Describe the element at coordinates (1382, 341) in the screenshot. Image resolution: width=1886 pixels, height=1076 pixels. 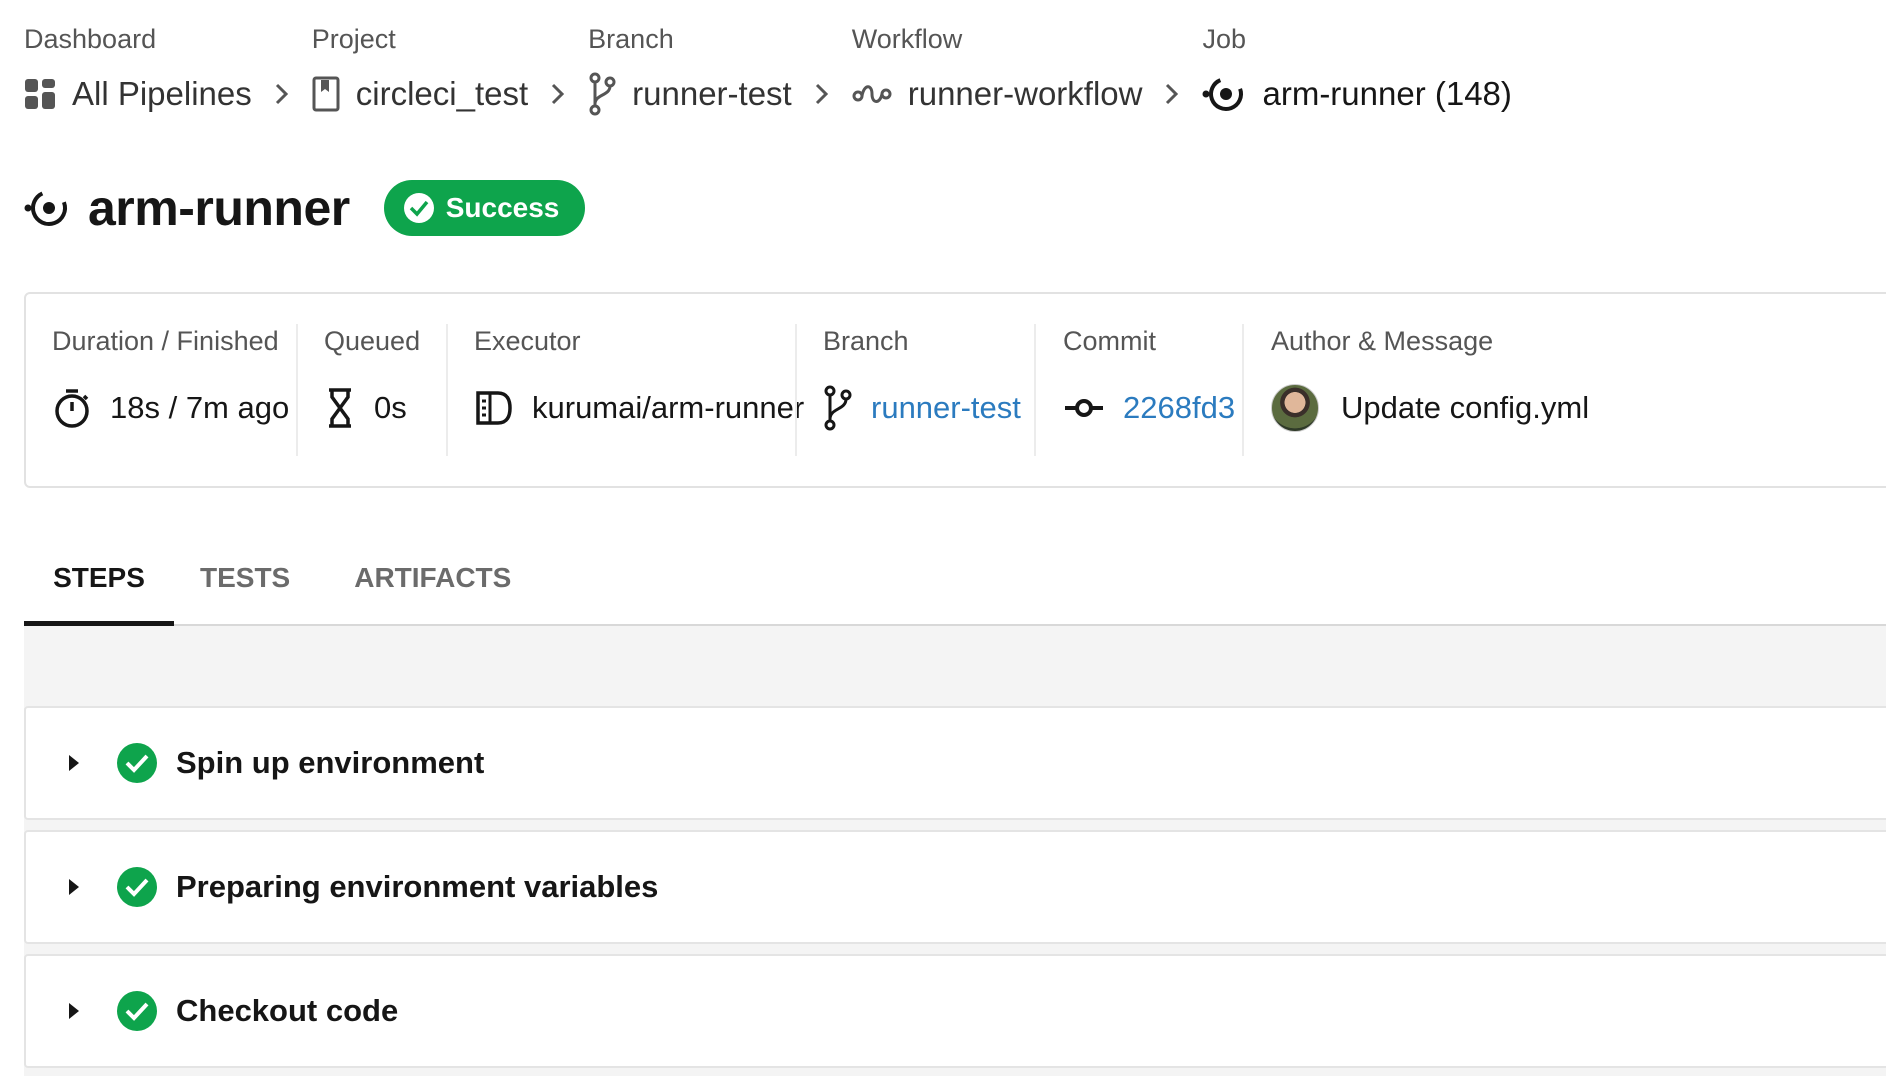
I see `field-label-author: Author & Message` at that location.